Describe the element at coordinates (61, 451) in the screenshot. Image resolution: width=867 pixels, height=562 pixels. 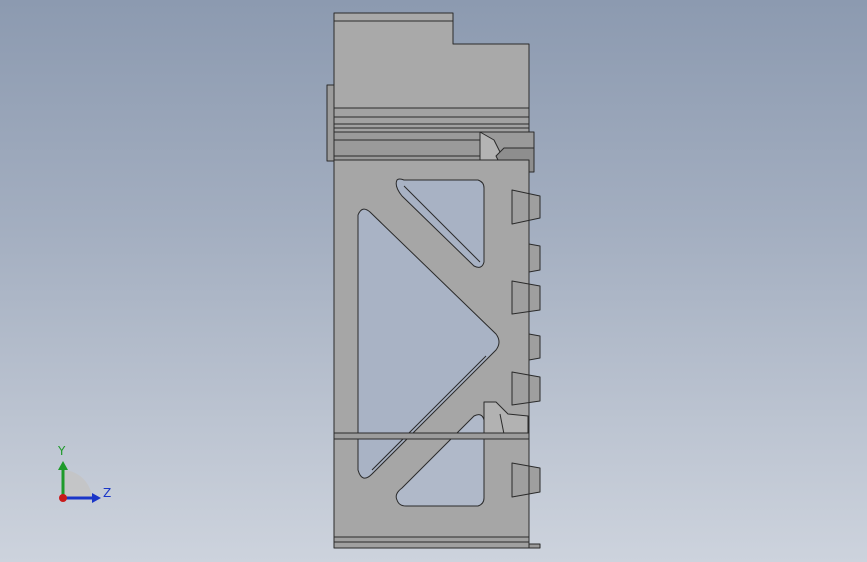
I see `triad-y-label: Y` at that location.